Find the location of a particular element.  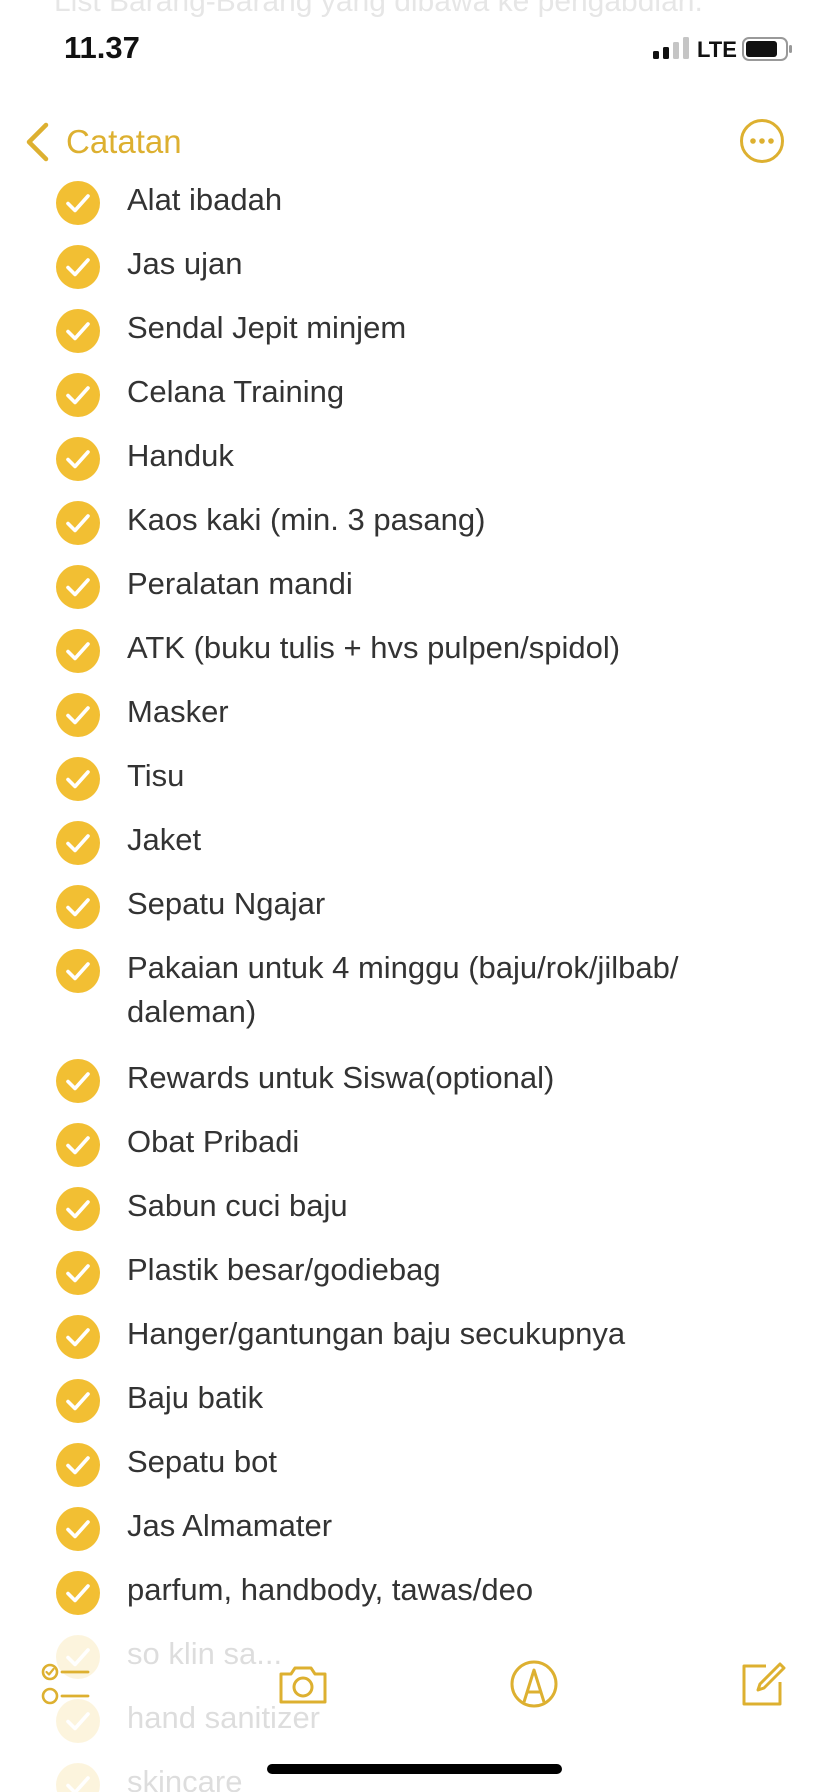

camera-icon is located at coordinates (303, 1684).